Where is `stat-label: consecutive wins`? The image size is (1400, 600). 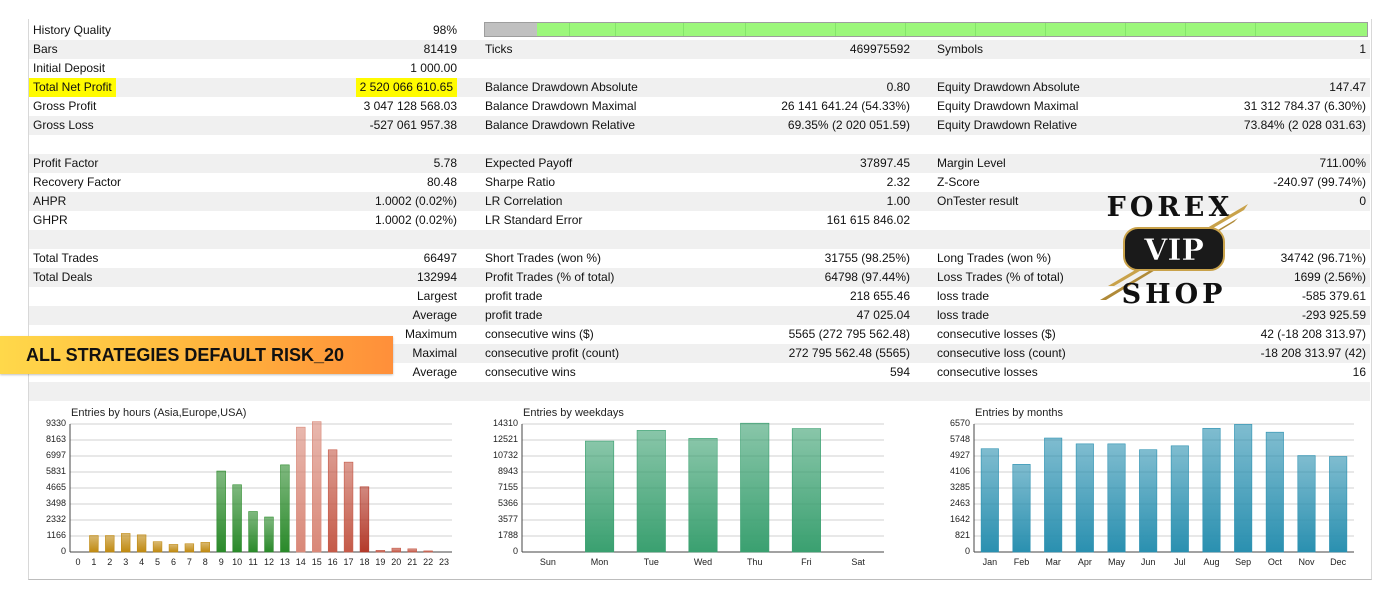 stat-label: consecutive wins is located at coordinates (530, 372).